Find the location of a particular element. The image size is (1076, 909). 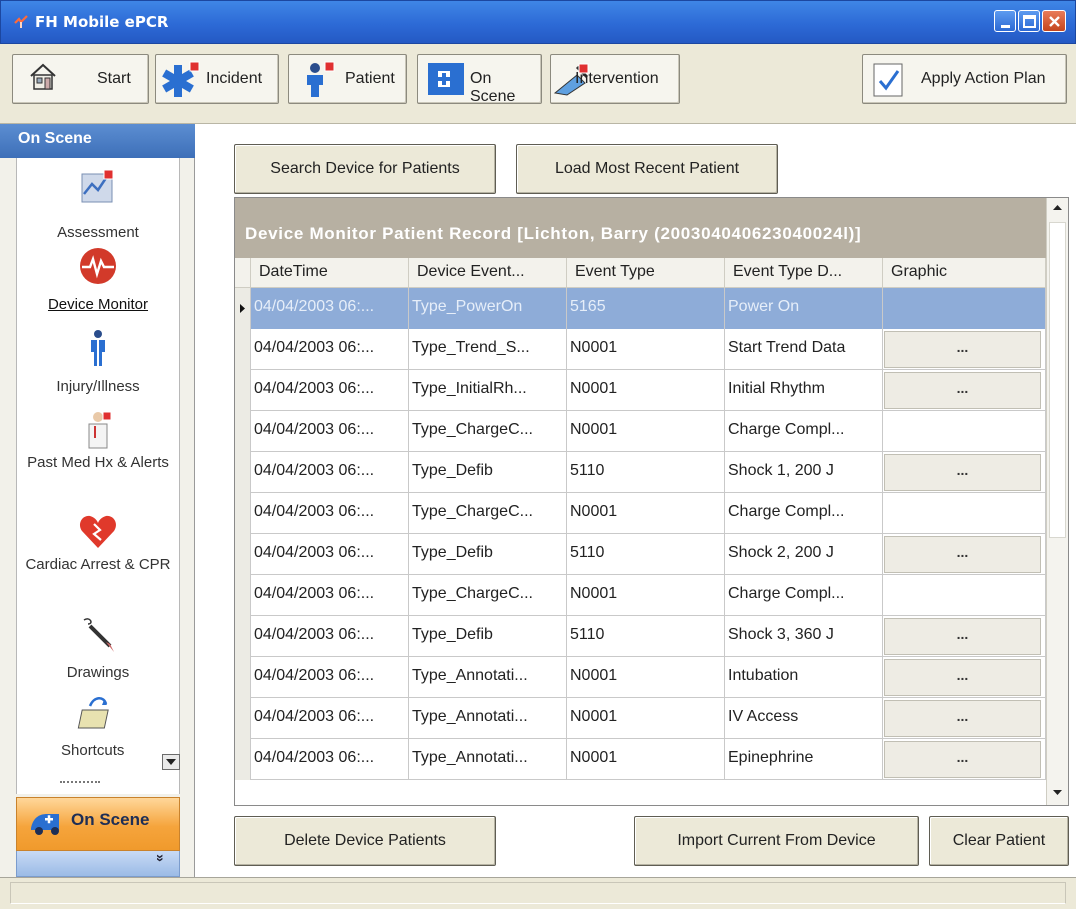

cell-event-desc: Shock 3, 360 J is located at coordinates (804, 636).